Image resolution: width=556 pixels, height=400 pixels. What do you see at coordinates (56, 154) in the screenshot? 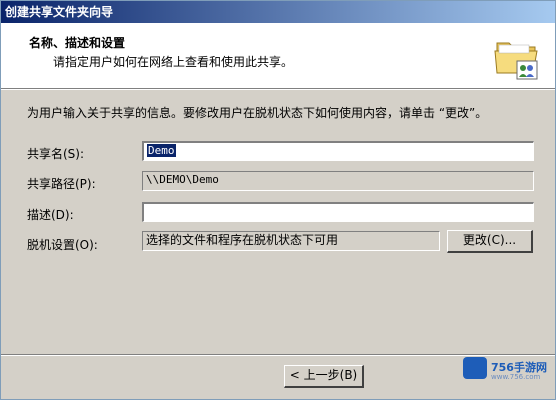
I see `share-name-label: 共享名(S):` at bounding box center [56, 154].